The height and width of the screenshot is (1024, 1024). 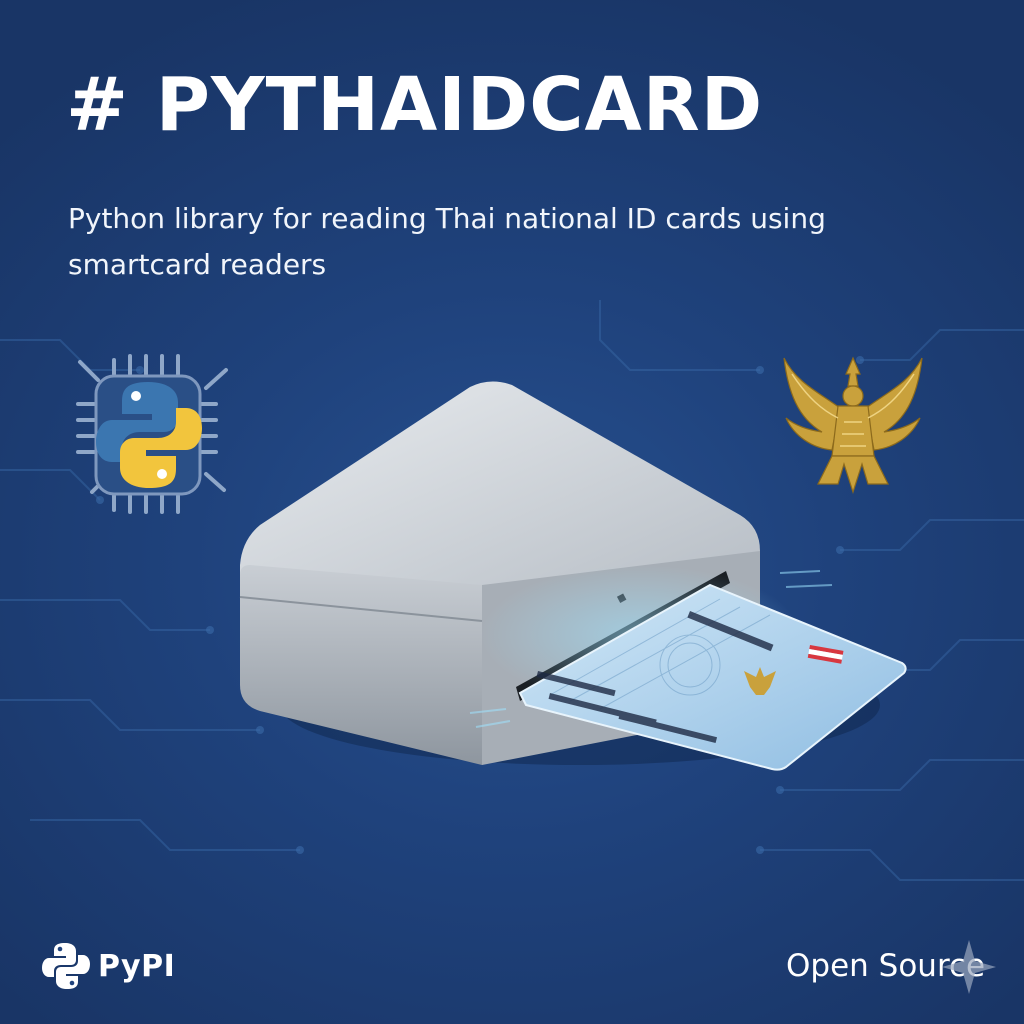 What do you see at coordinates (969, 967) in the screenshot?
I see `sparkle-icon` at bounding box center [969, 967].